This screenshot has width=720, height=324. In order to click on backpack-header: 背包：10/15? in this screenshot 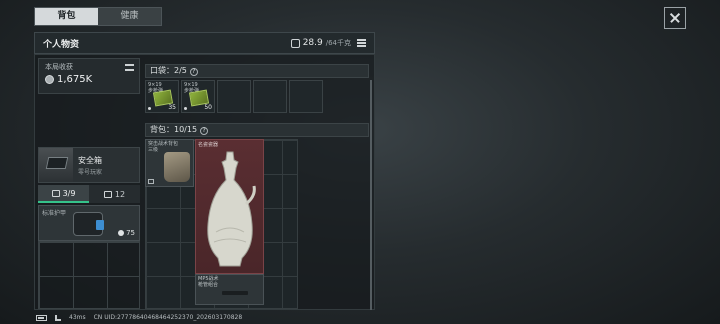, I will do `click(257, 130)`.